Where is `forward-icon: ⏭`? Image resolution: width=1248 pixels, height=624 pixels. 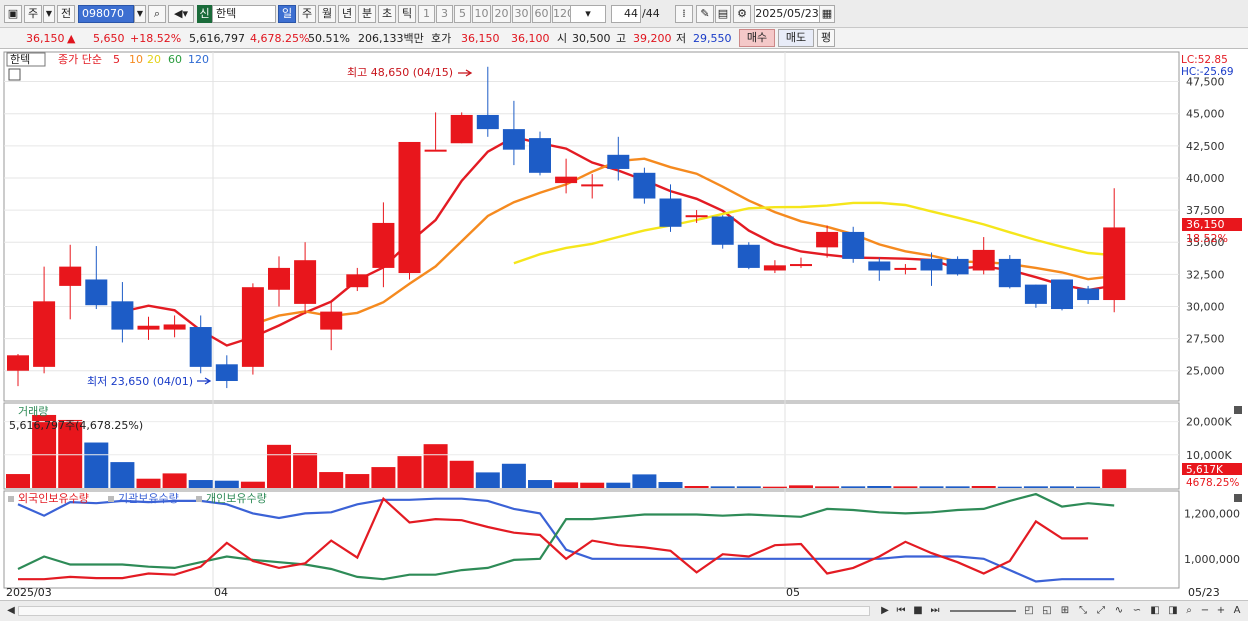 forward-icon: ⏭ is located at coordinates (935, 611).